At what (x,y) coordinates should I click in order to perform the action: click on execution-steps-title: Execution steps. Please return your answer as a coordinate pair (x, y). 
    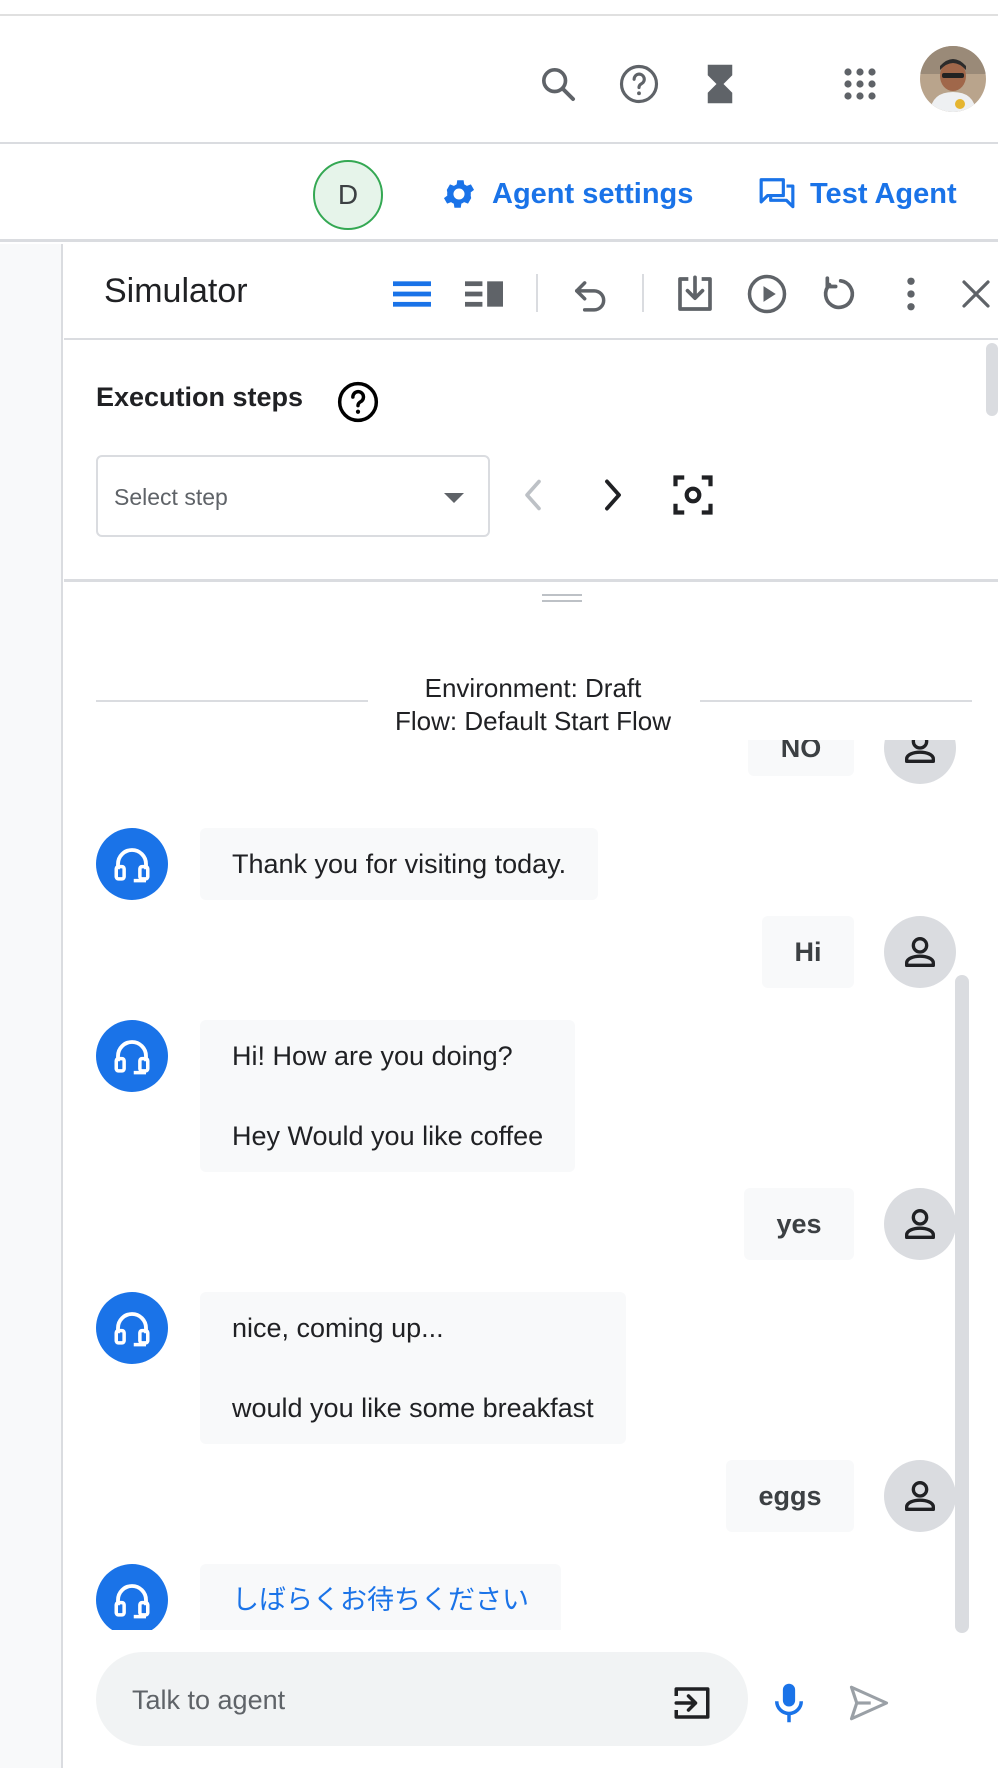
    Looking at the image, I should click on (200, 397).